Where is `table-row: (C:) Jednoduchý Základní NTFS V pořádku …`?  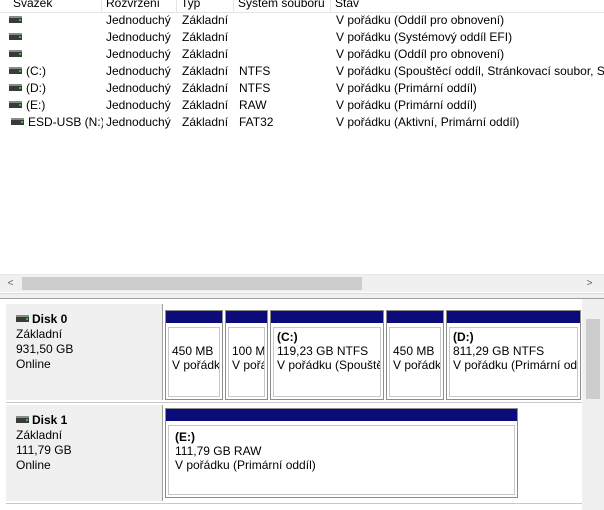 table-row: (C:) Jednoduchý Základní NTFS V pořádku … is located at coordinates (302, 71).